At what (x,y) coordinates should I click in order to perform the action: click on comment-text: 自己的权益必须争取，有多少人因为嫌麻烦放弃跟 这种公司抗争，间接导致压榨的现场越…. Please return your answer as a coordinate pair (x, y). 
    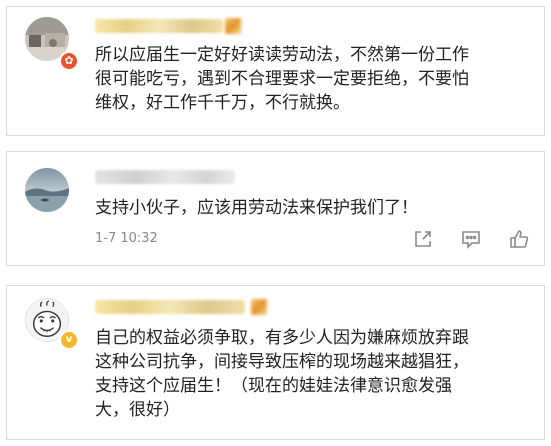
    Looking at the image, I should click on (282, 374).